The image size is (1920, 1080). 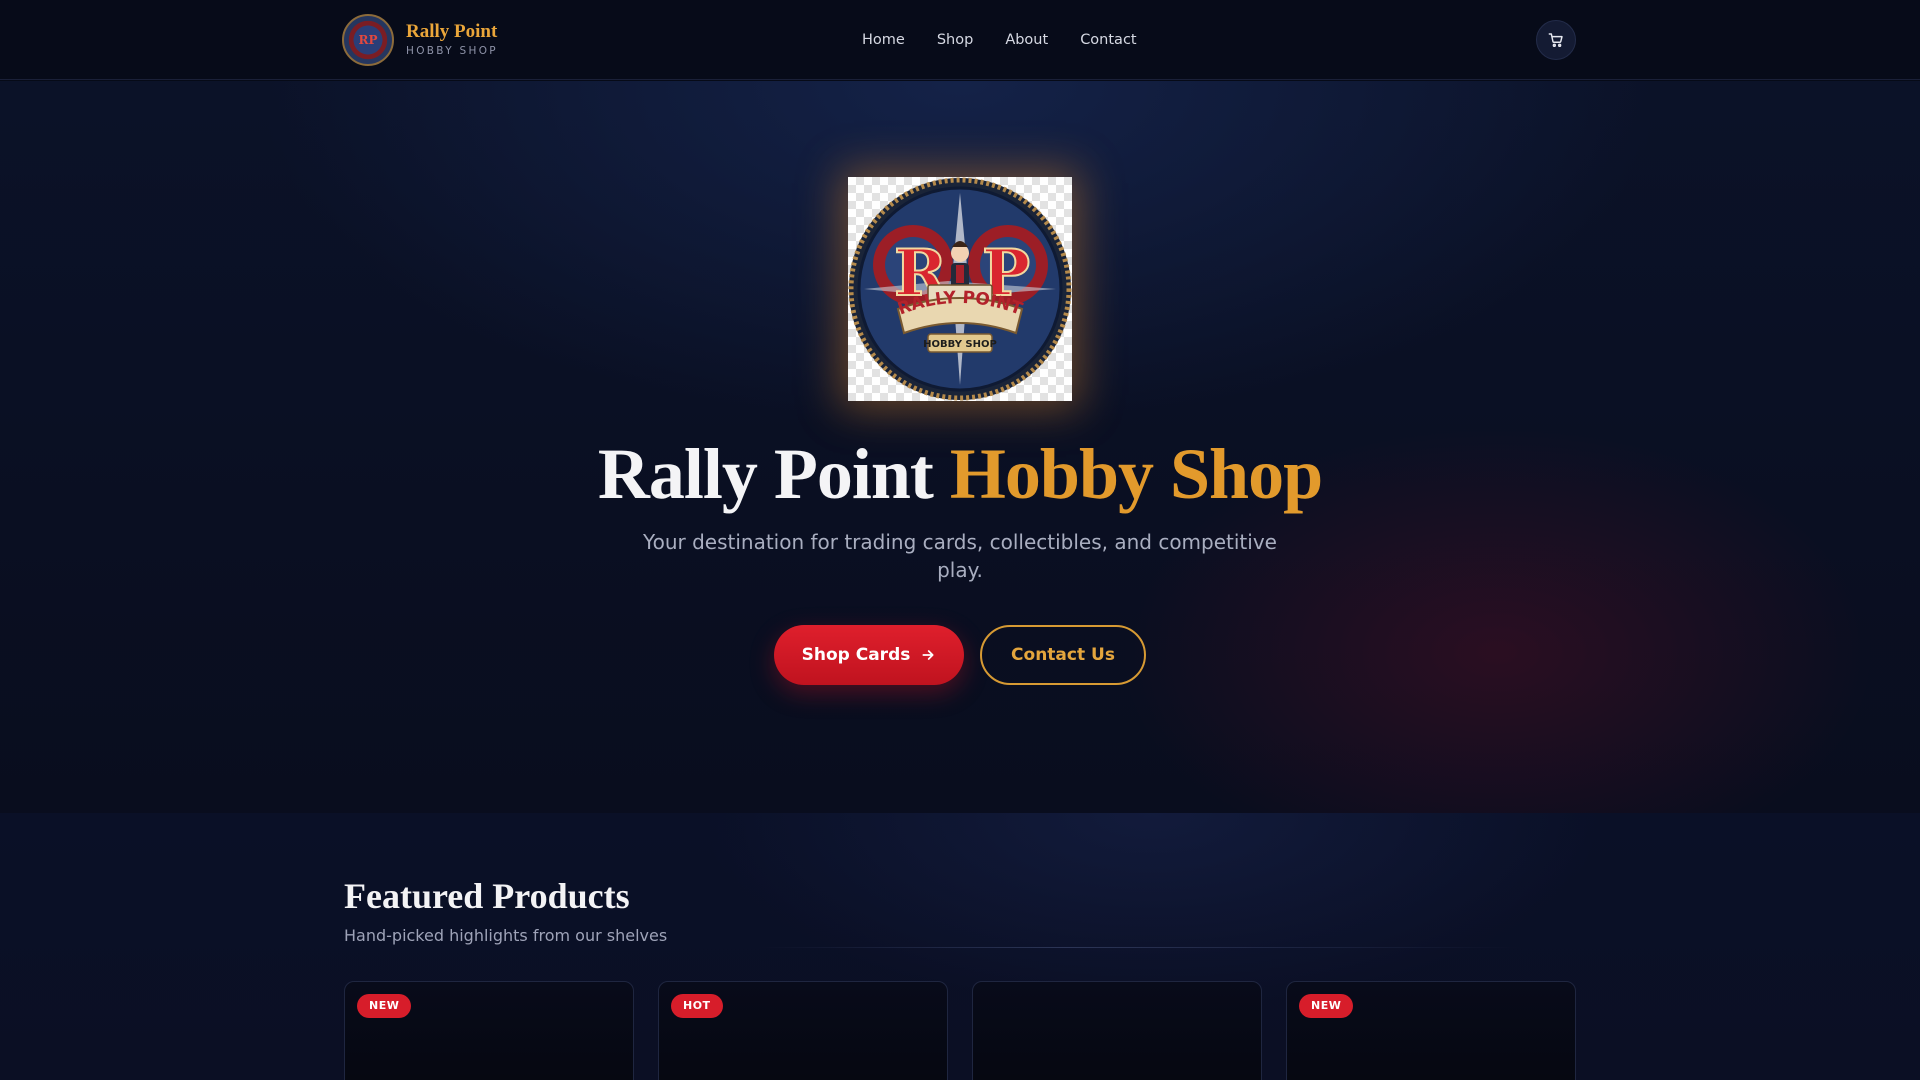 What do you see at coordinates (1063, 655) in the screenshot?
I see `contact-us-button: Contact Us` at bounding box center [1063, 655].